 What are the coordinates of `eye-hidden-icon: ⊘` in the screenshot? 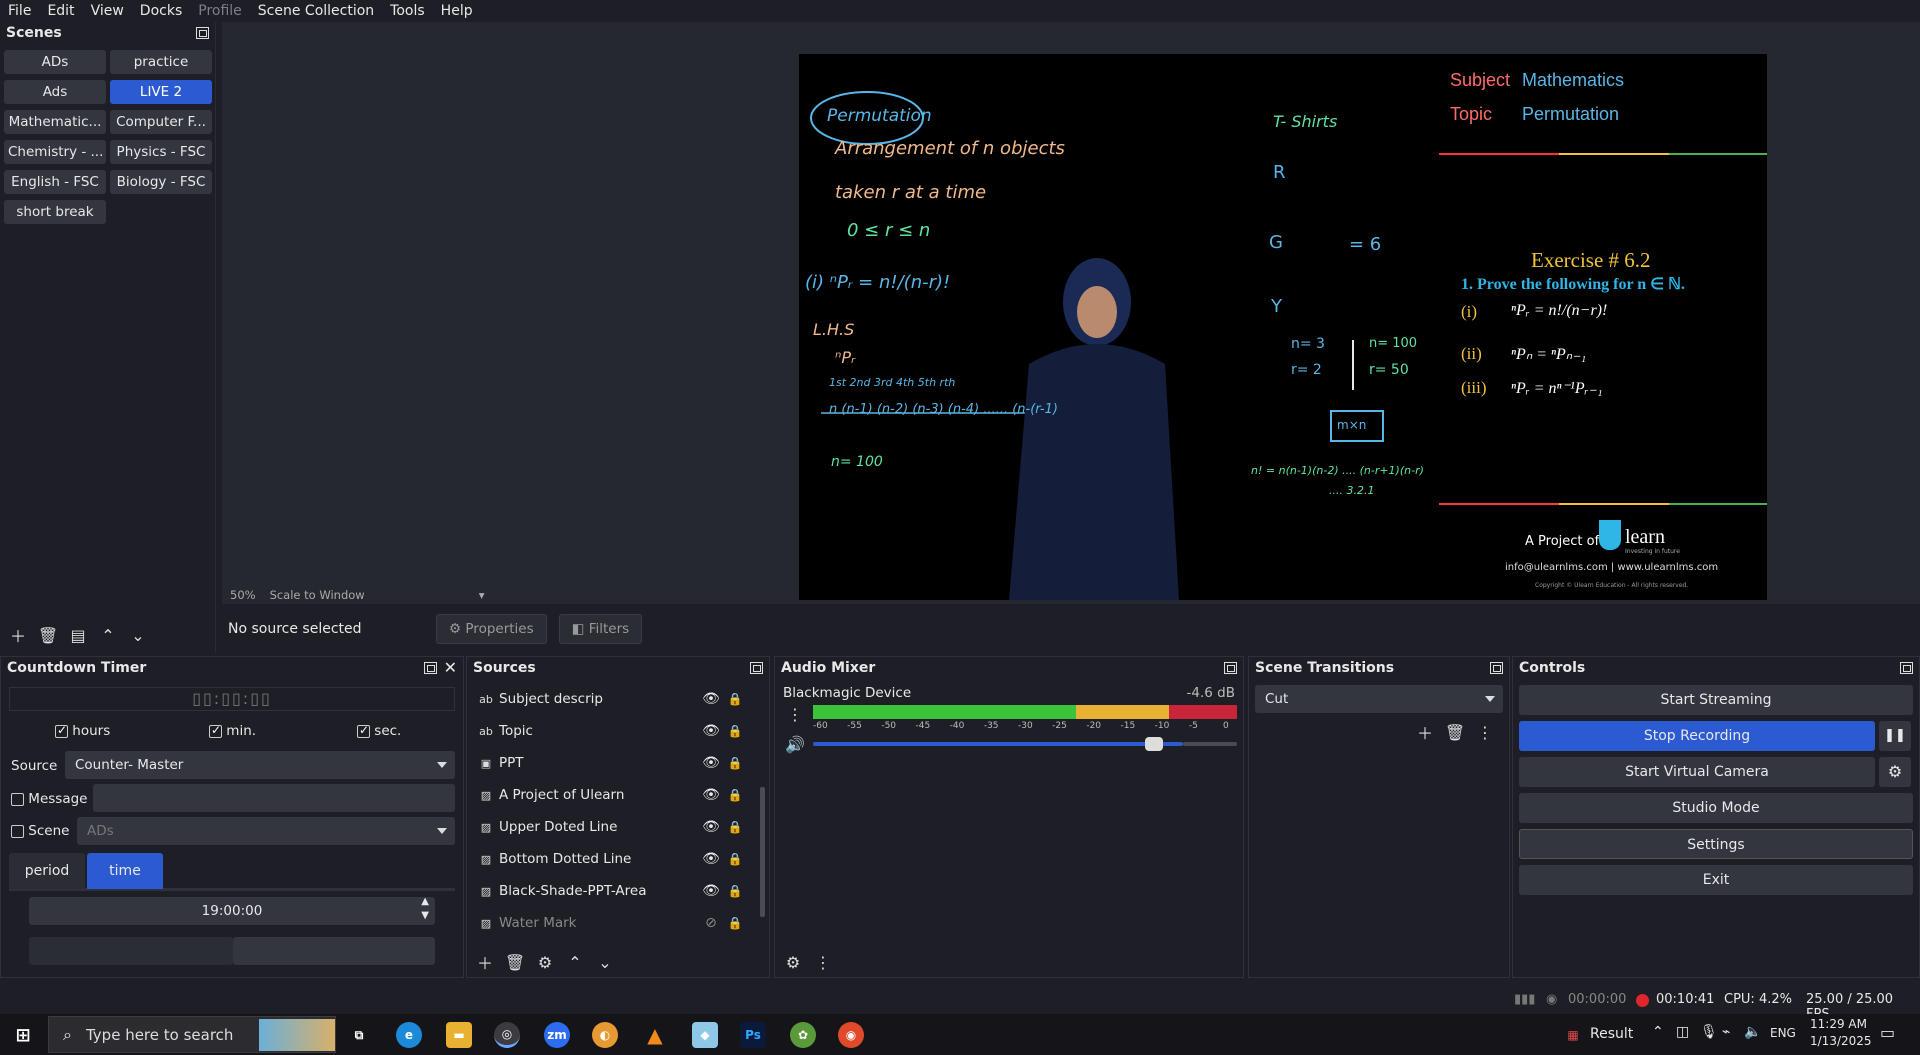 It's located at (711, 923).